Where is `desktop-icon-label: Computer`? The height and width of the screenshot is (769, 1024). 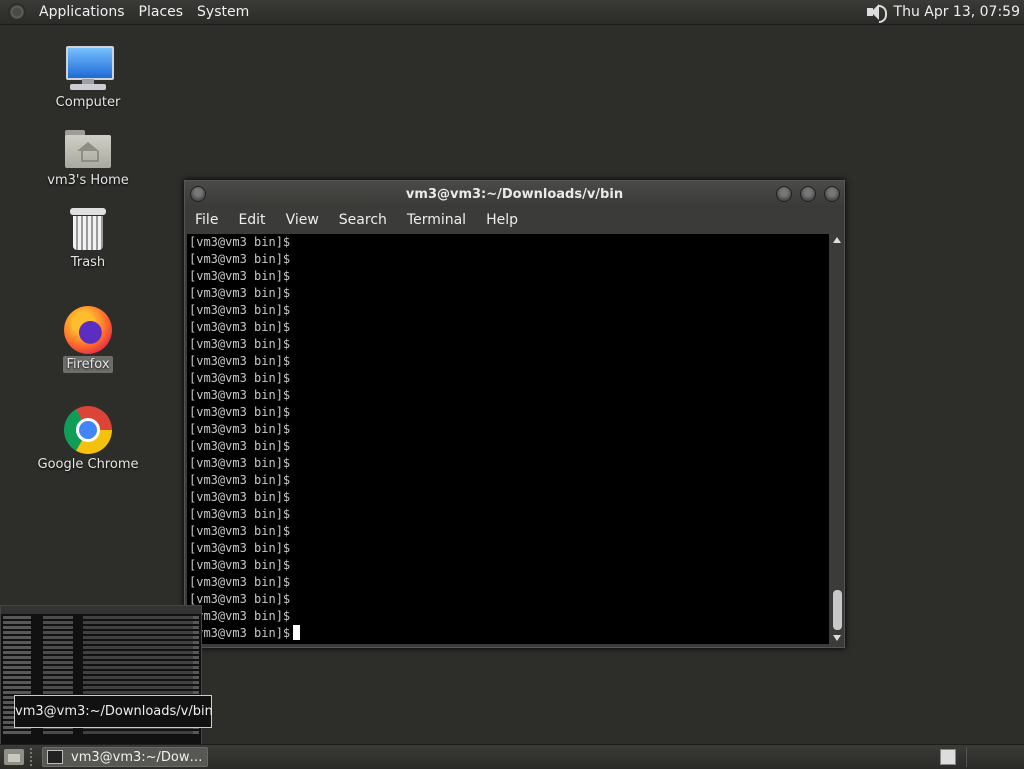 desktop-icon-label: Computer is located at coordinates (88, 102).